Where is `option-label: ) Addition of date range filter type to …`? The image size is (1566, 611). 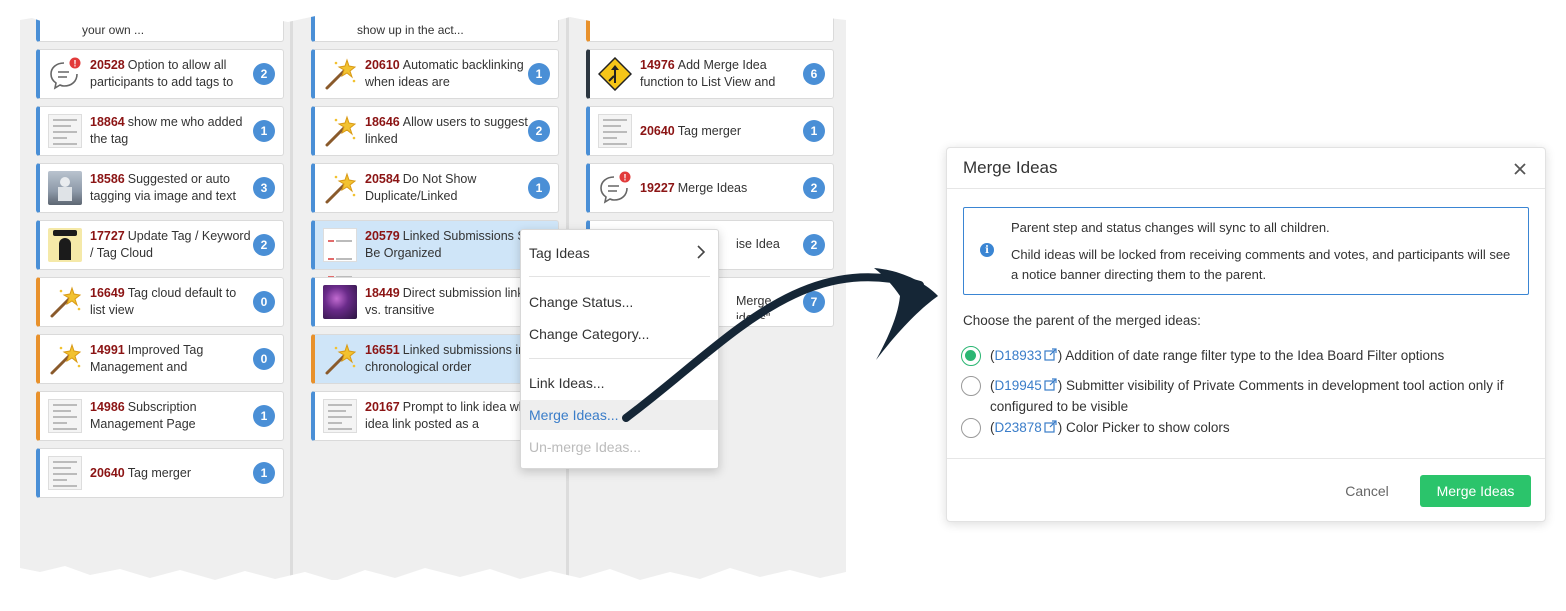 option-label: ) Addition of date range filter type to … is located at coordinates (1251, 355).